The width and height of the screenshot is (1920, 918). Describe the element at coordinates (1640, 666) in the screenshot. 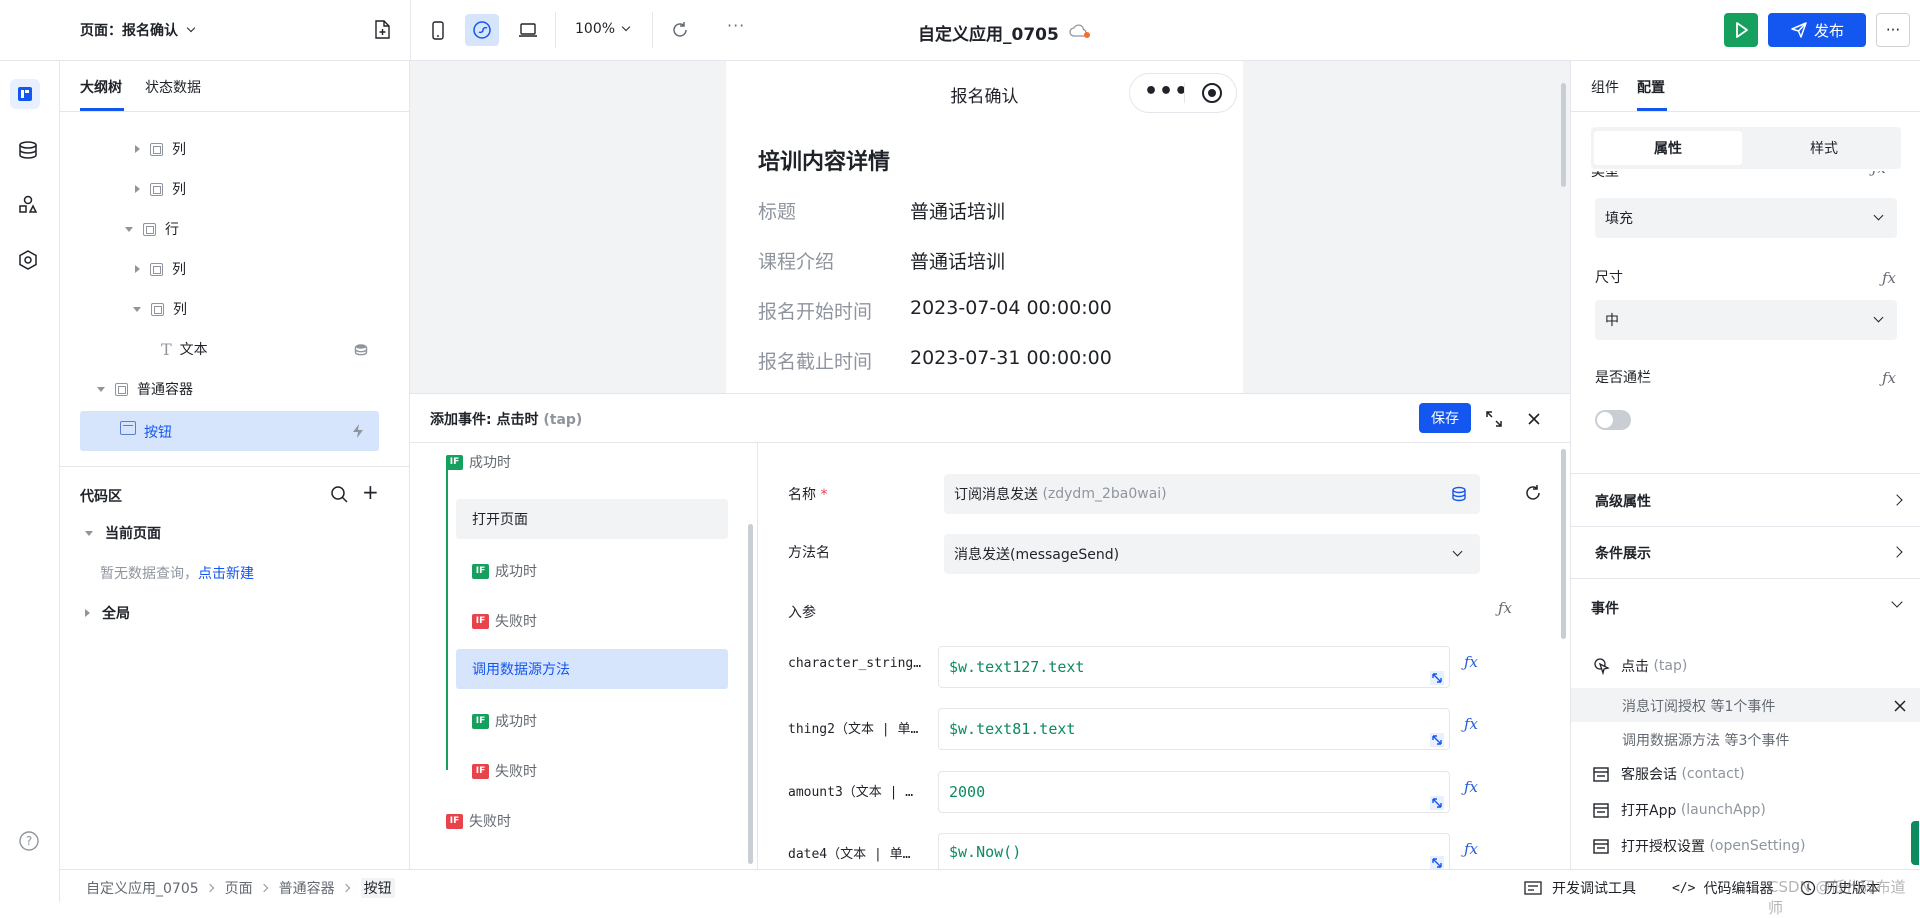

I see `event-tap: 点击 (tap)` at that location.